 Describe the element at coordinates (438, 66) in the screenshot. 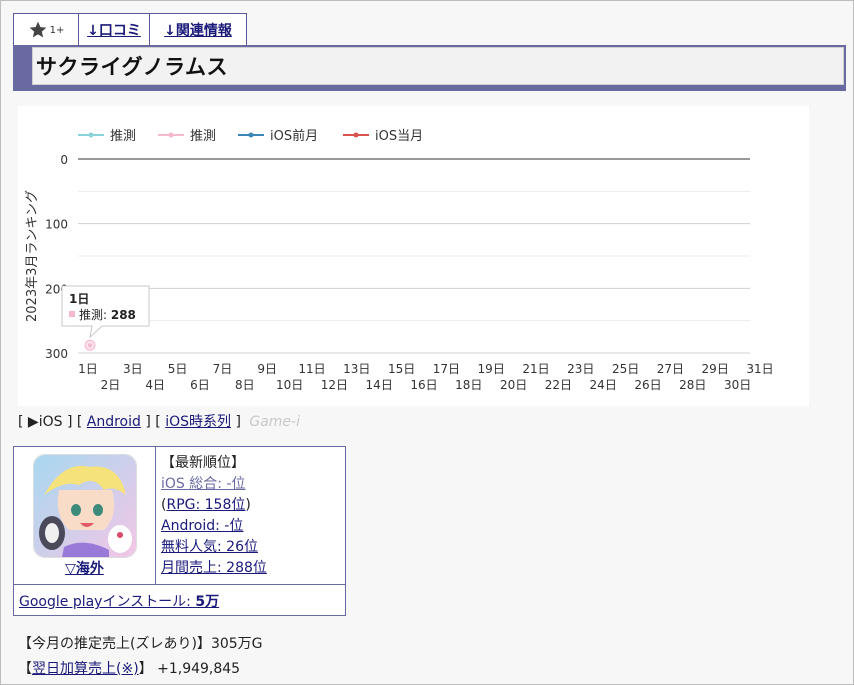

I see `title-box: サクライグノラムス` at that location.